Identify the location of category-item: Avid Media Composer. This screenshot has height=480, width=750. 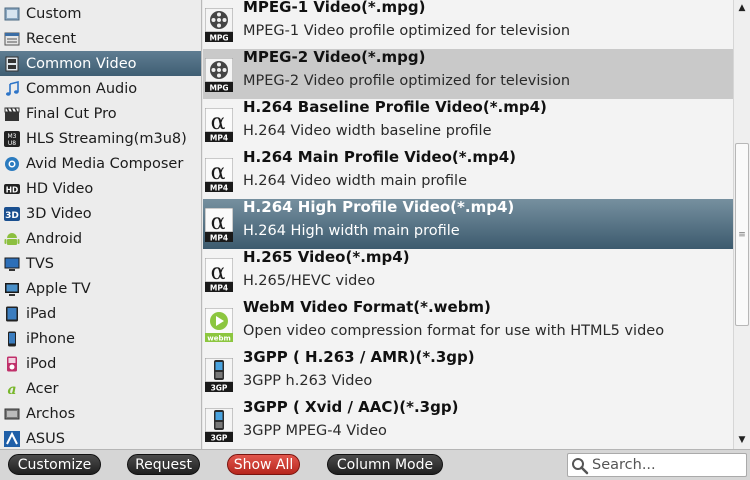
(100, 163).